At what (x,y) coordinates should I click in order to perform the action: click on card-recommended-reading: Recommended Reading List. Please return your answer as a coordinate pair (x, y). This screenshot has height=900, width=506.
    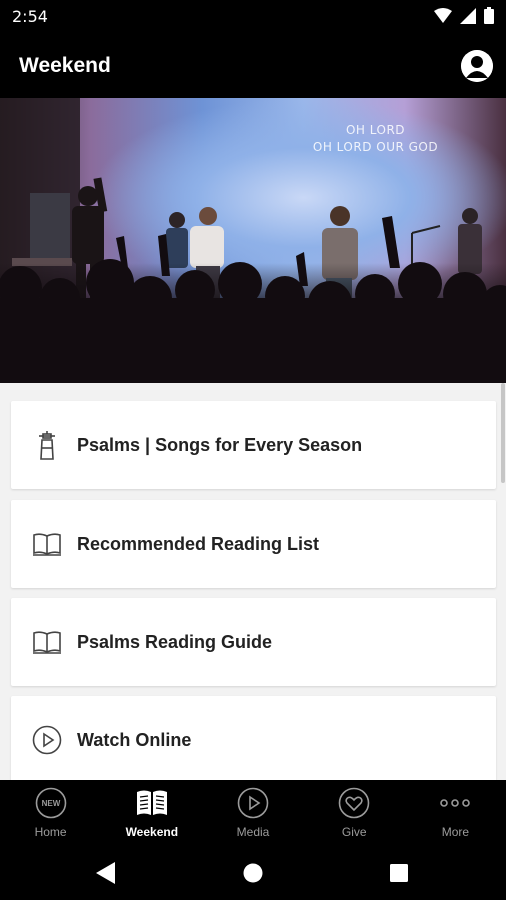
    Looking at the image, I should click on (253, 544).